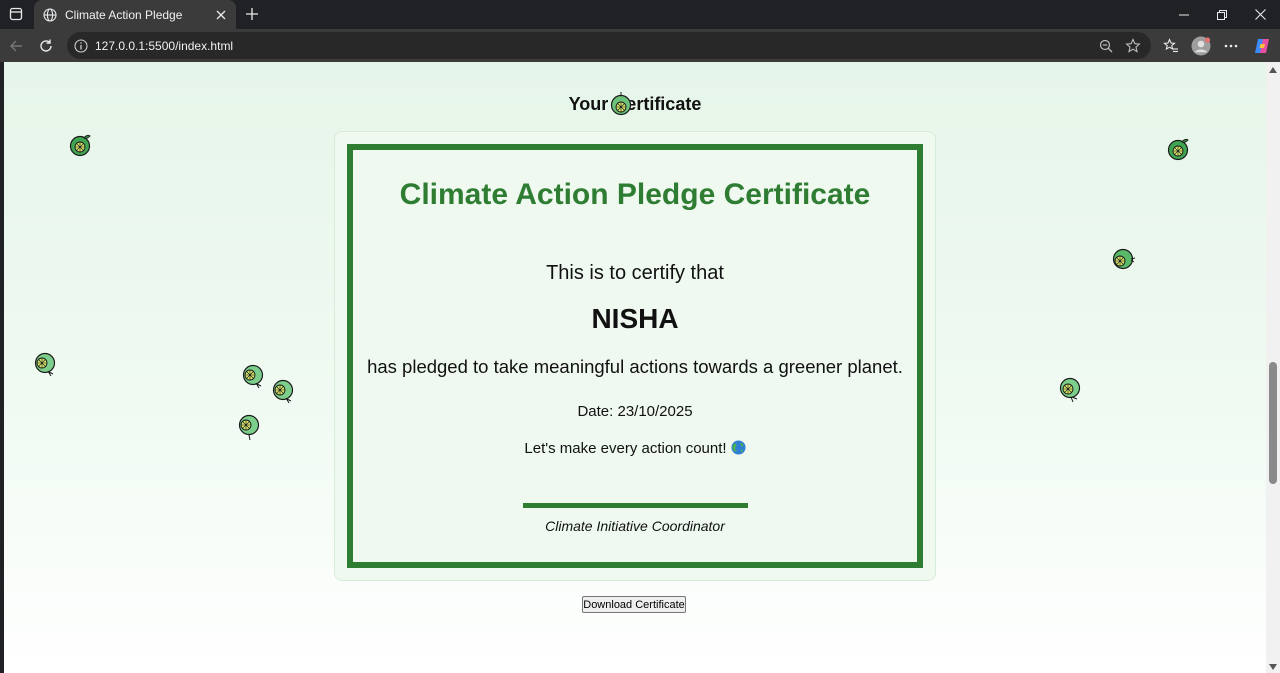 The width and height of the screenshot is (1280, 673). What do you see at coordinates (46, 46) in the screenshot?
I see `reload-icon` at bounding box center [46, 46].